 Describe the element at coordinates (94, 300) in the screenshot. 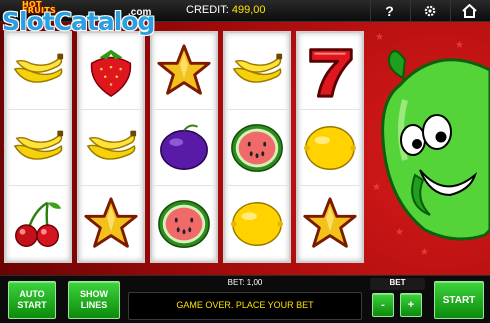

I see `show-lines-button: SHOW LINES` at that location.